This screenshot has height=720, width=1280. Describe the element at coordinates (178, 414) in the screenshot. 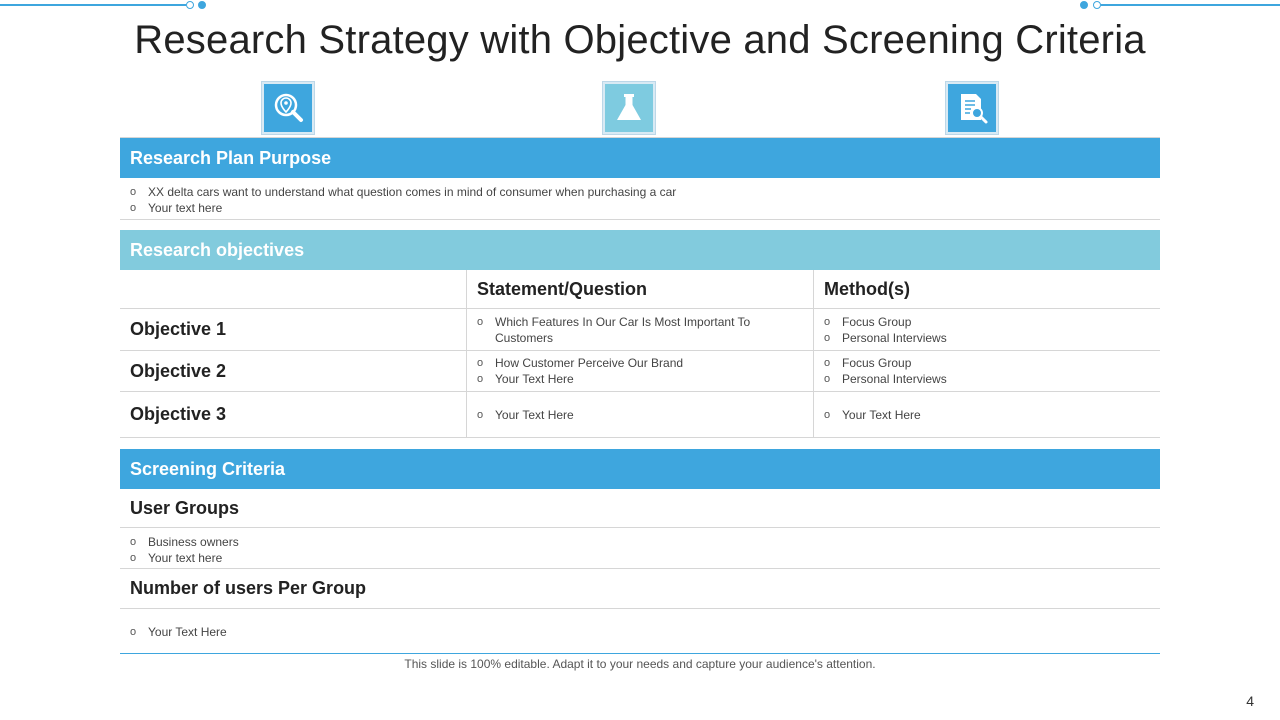

I see `objective-label: Objective 3` at that location.